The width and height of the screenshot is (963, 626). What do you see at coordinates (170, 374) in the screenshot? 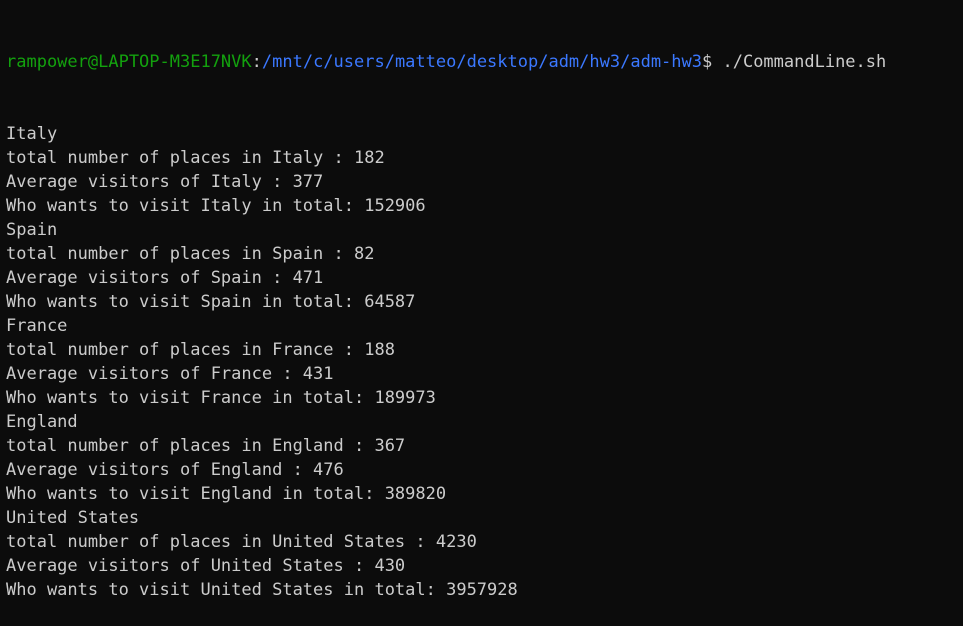
I see `output-line: Average visitors of France : 431` at bounding box center [170, 374].